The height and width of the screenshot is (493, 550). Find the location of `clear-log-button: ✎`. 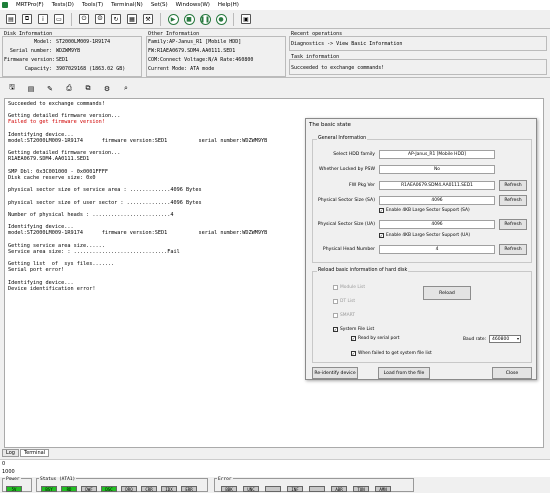

clear-log-button: ✎ is located at coordinates (50, 89).